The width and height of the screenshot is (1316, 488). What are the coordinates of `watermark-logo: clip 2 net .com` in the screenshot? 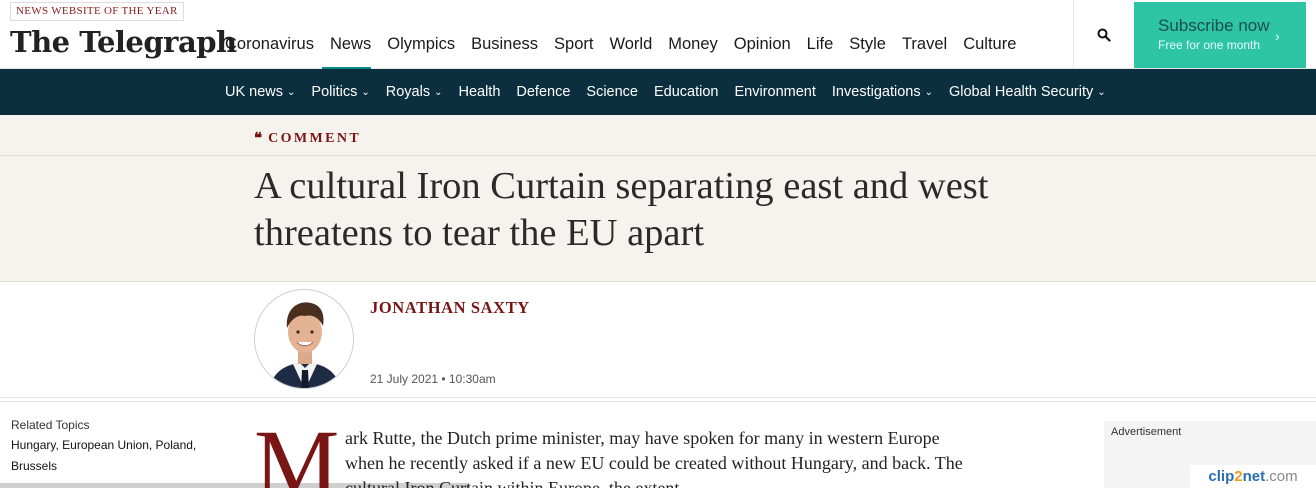 It's located at (1253, 476).